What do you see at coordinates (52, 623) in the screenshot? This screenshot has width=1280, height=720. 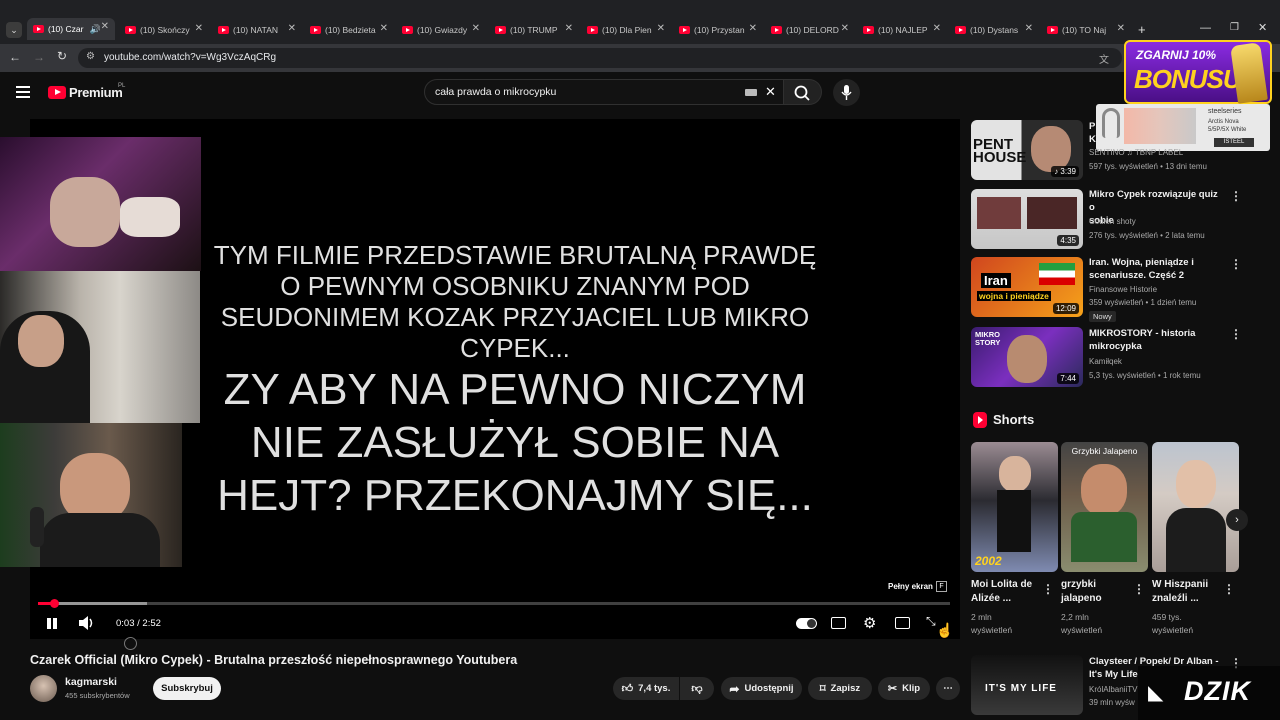 I see `pause-button` at bounding box center [52, 623].